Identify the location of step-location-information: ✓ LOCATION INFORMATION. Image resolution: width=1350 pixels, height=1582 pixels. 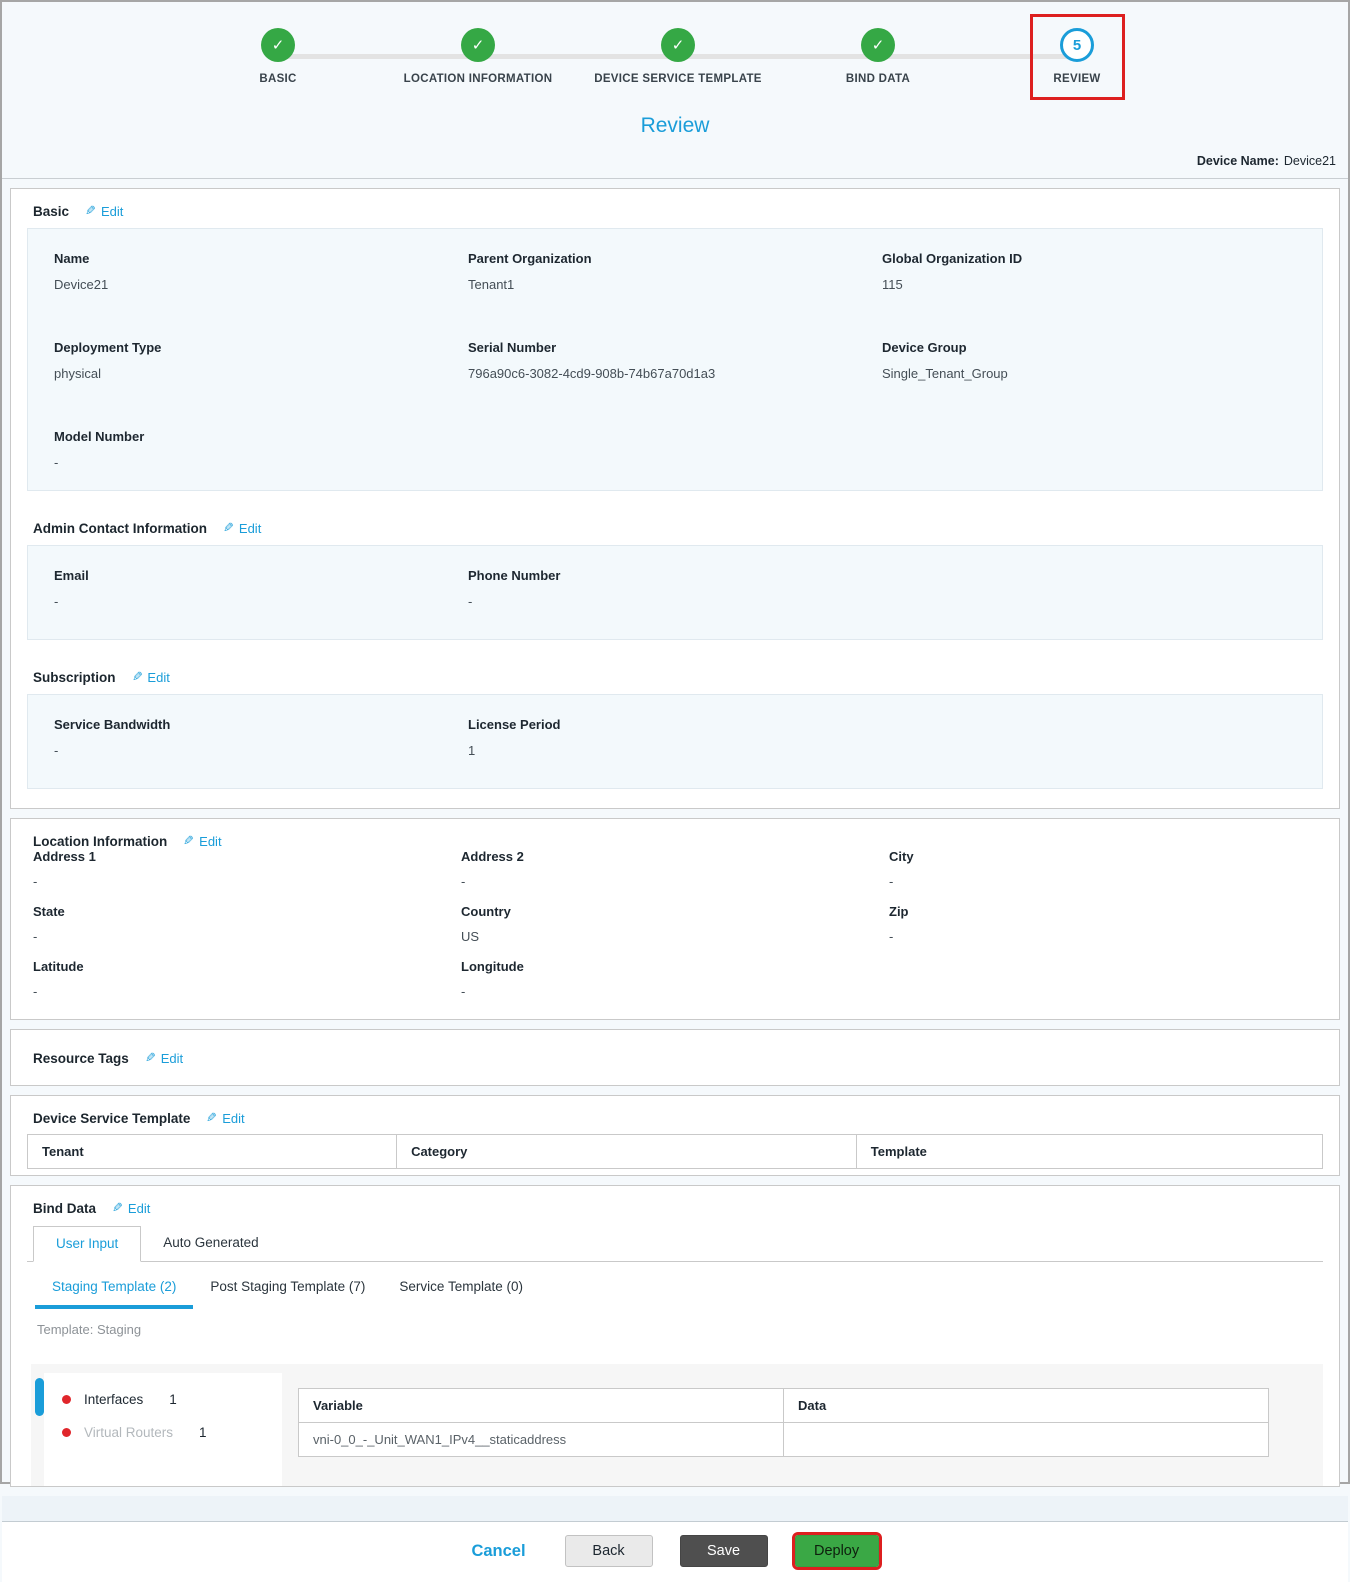
(478, 56).